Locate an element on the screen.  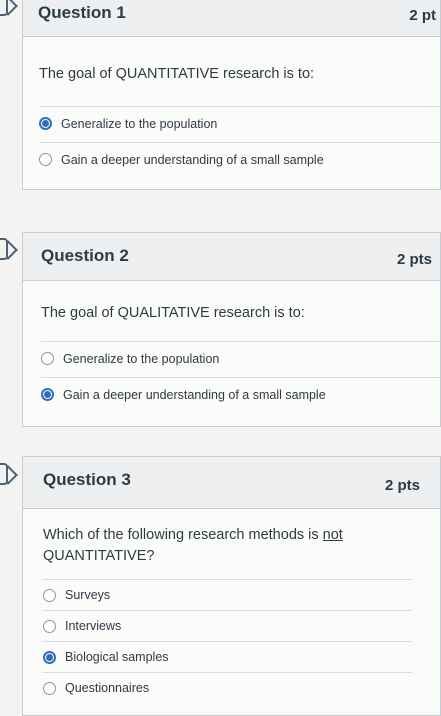
question-3-answer-4: Questionnaires is located at coordinates (227, 687).